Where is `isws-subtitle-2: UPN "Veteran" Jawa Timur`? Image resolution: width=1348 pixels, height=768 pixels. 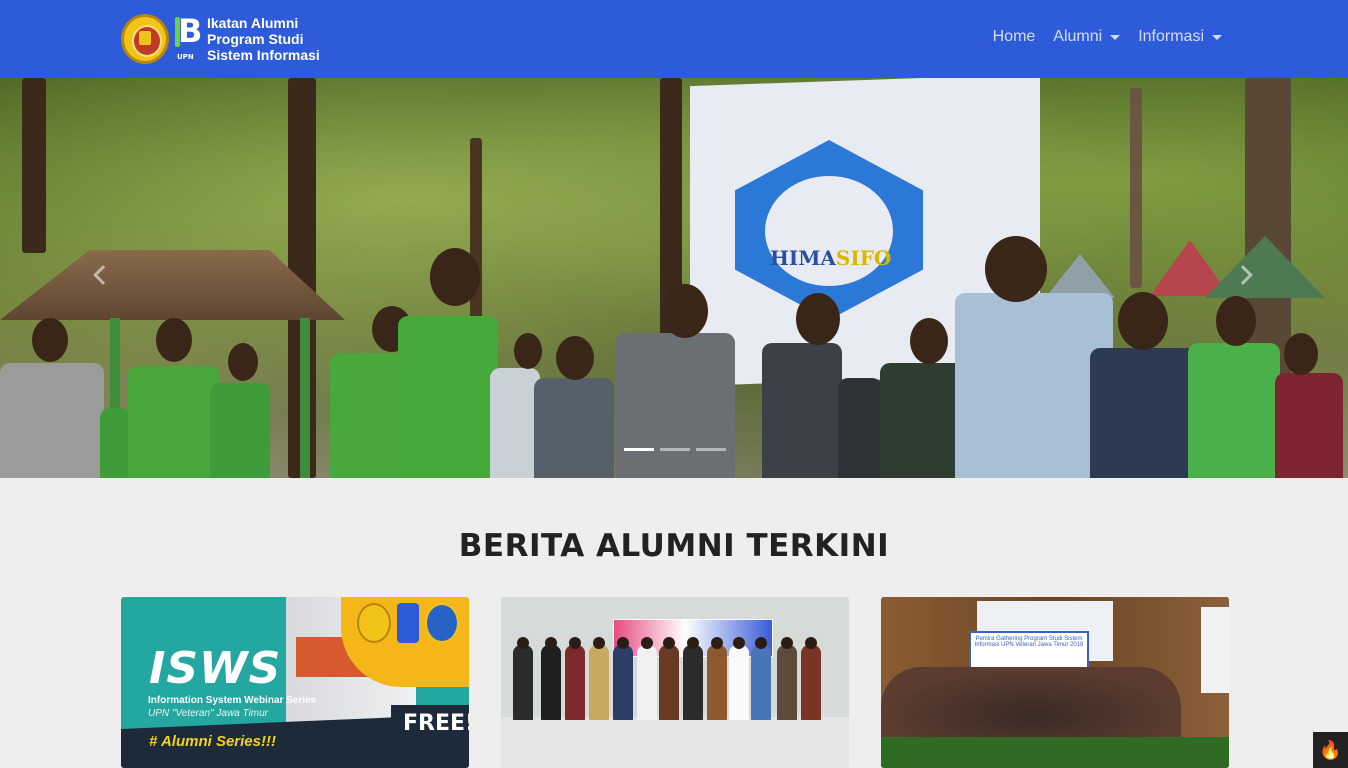 isws-subtitle-2: UPN "Veteran" Jawa Timur is located at coordinates (208, 713).